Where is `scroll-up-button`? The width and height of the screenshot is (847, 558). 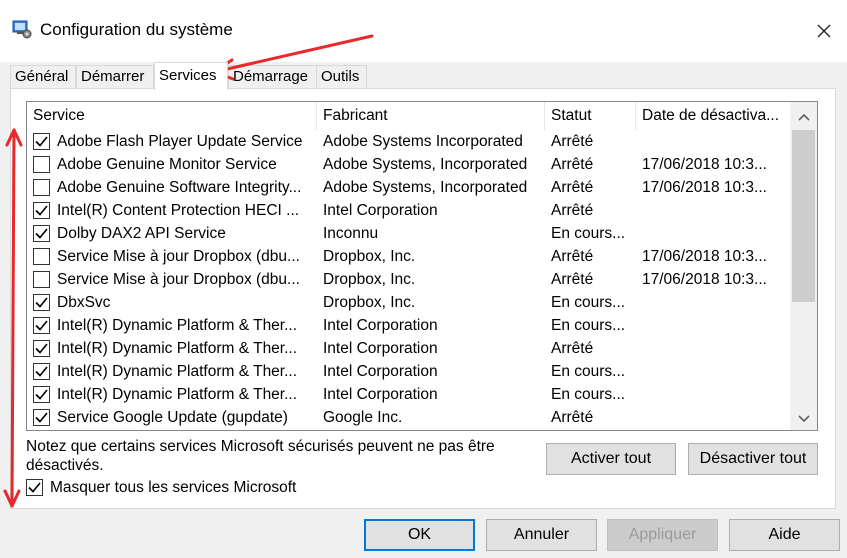
scroll-up-button is located at coordinates (803, 117).